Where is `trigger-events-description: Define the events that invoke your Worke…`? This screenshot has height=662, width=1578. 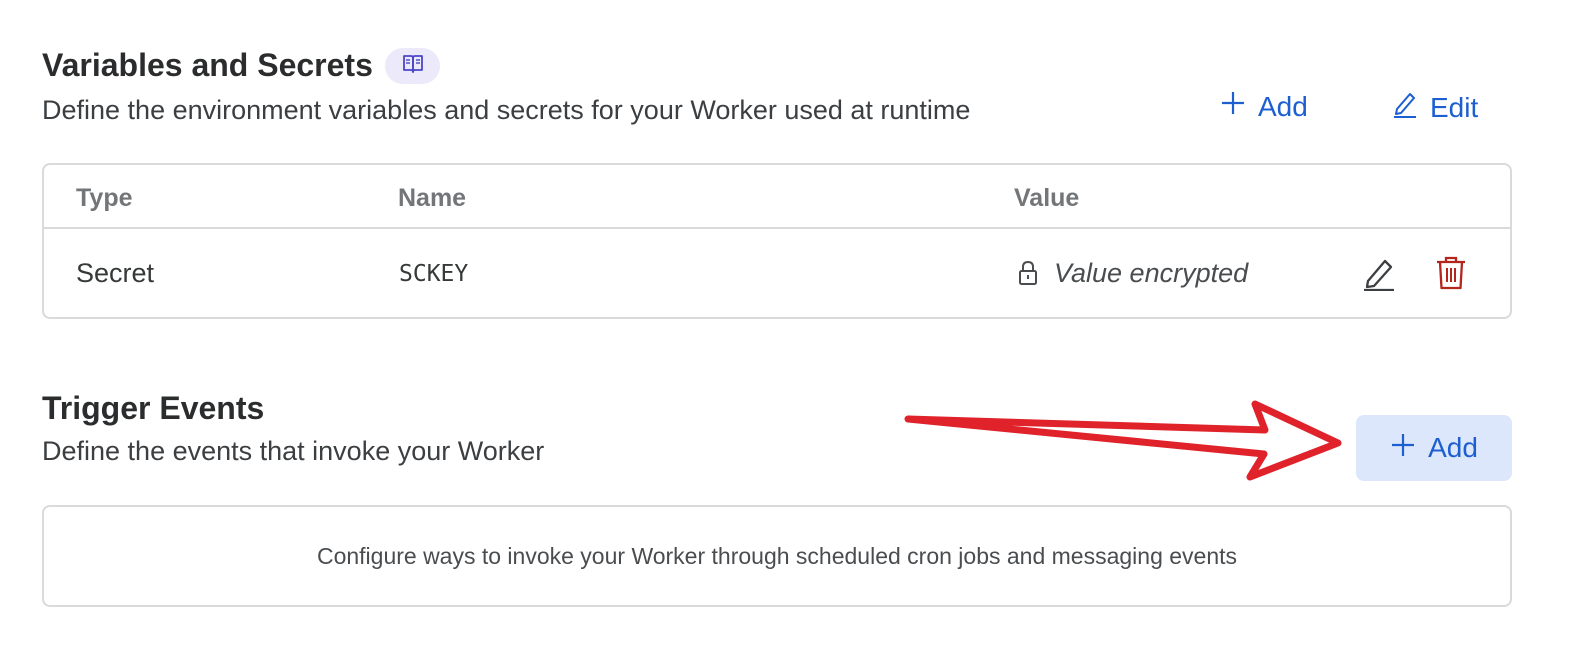
trigger-events-description: Define the events that invoke your Worke… is located at coordinates (293, 451).